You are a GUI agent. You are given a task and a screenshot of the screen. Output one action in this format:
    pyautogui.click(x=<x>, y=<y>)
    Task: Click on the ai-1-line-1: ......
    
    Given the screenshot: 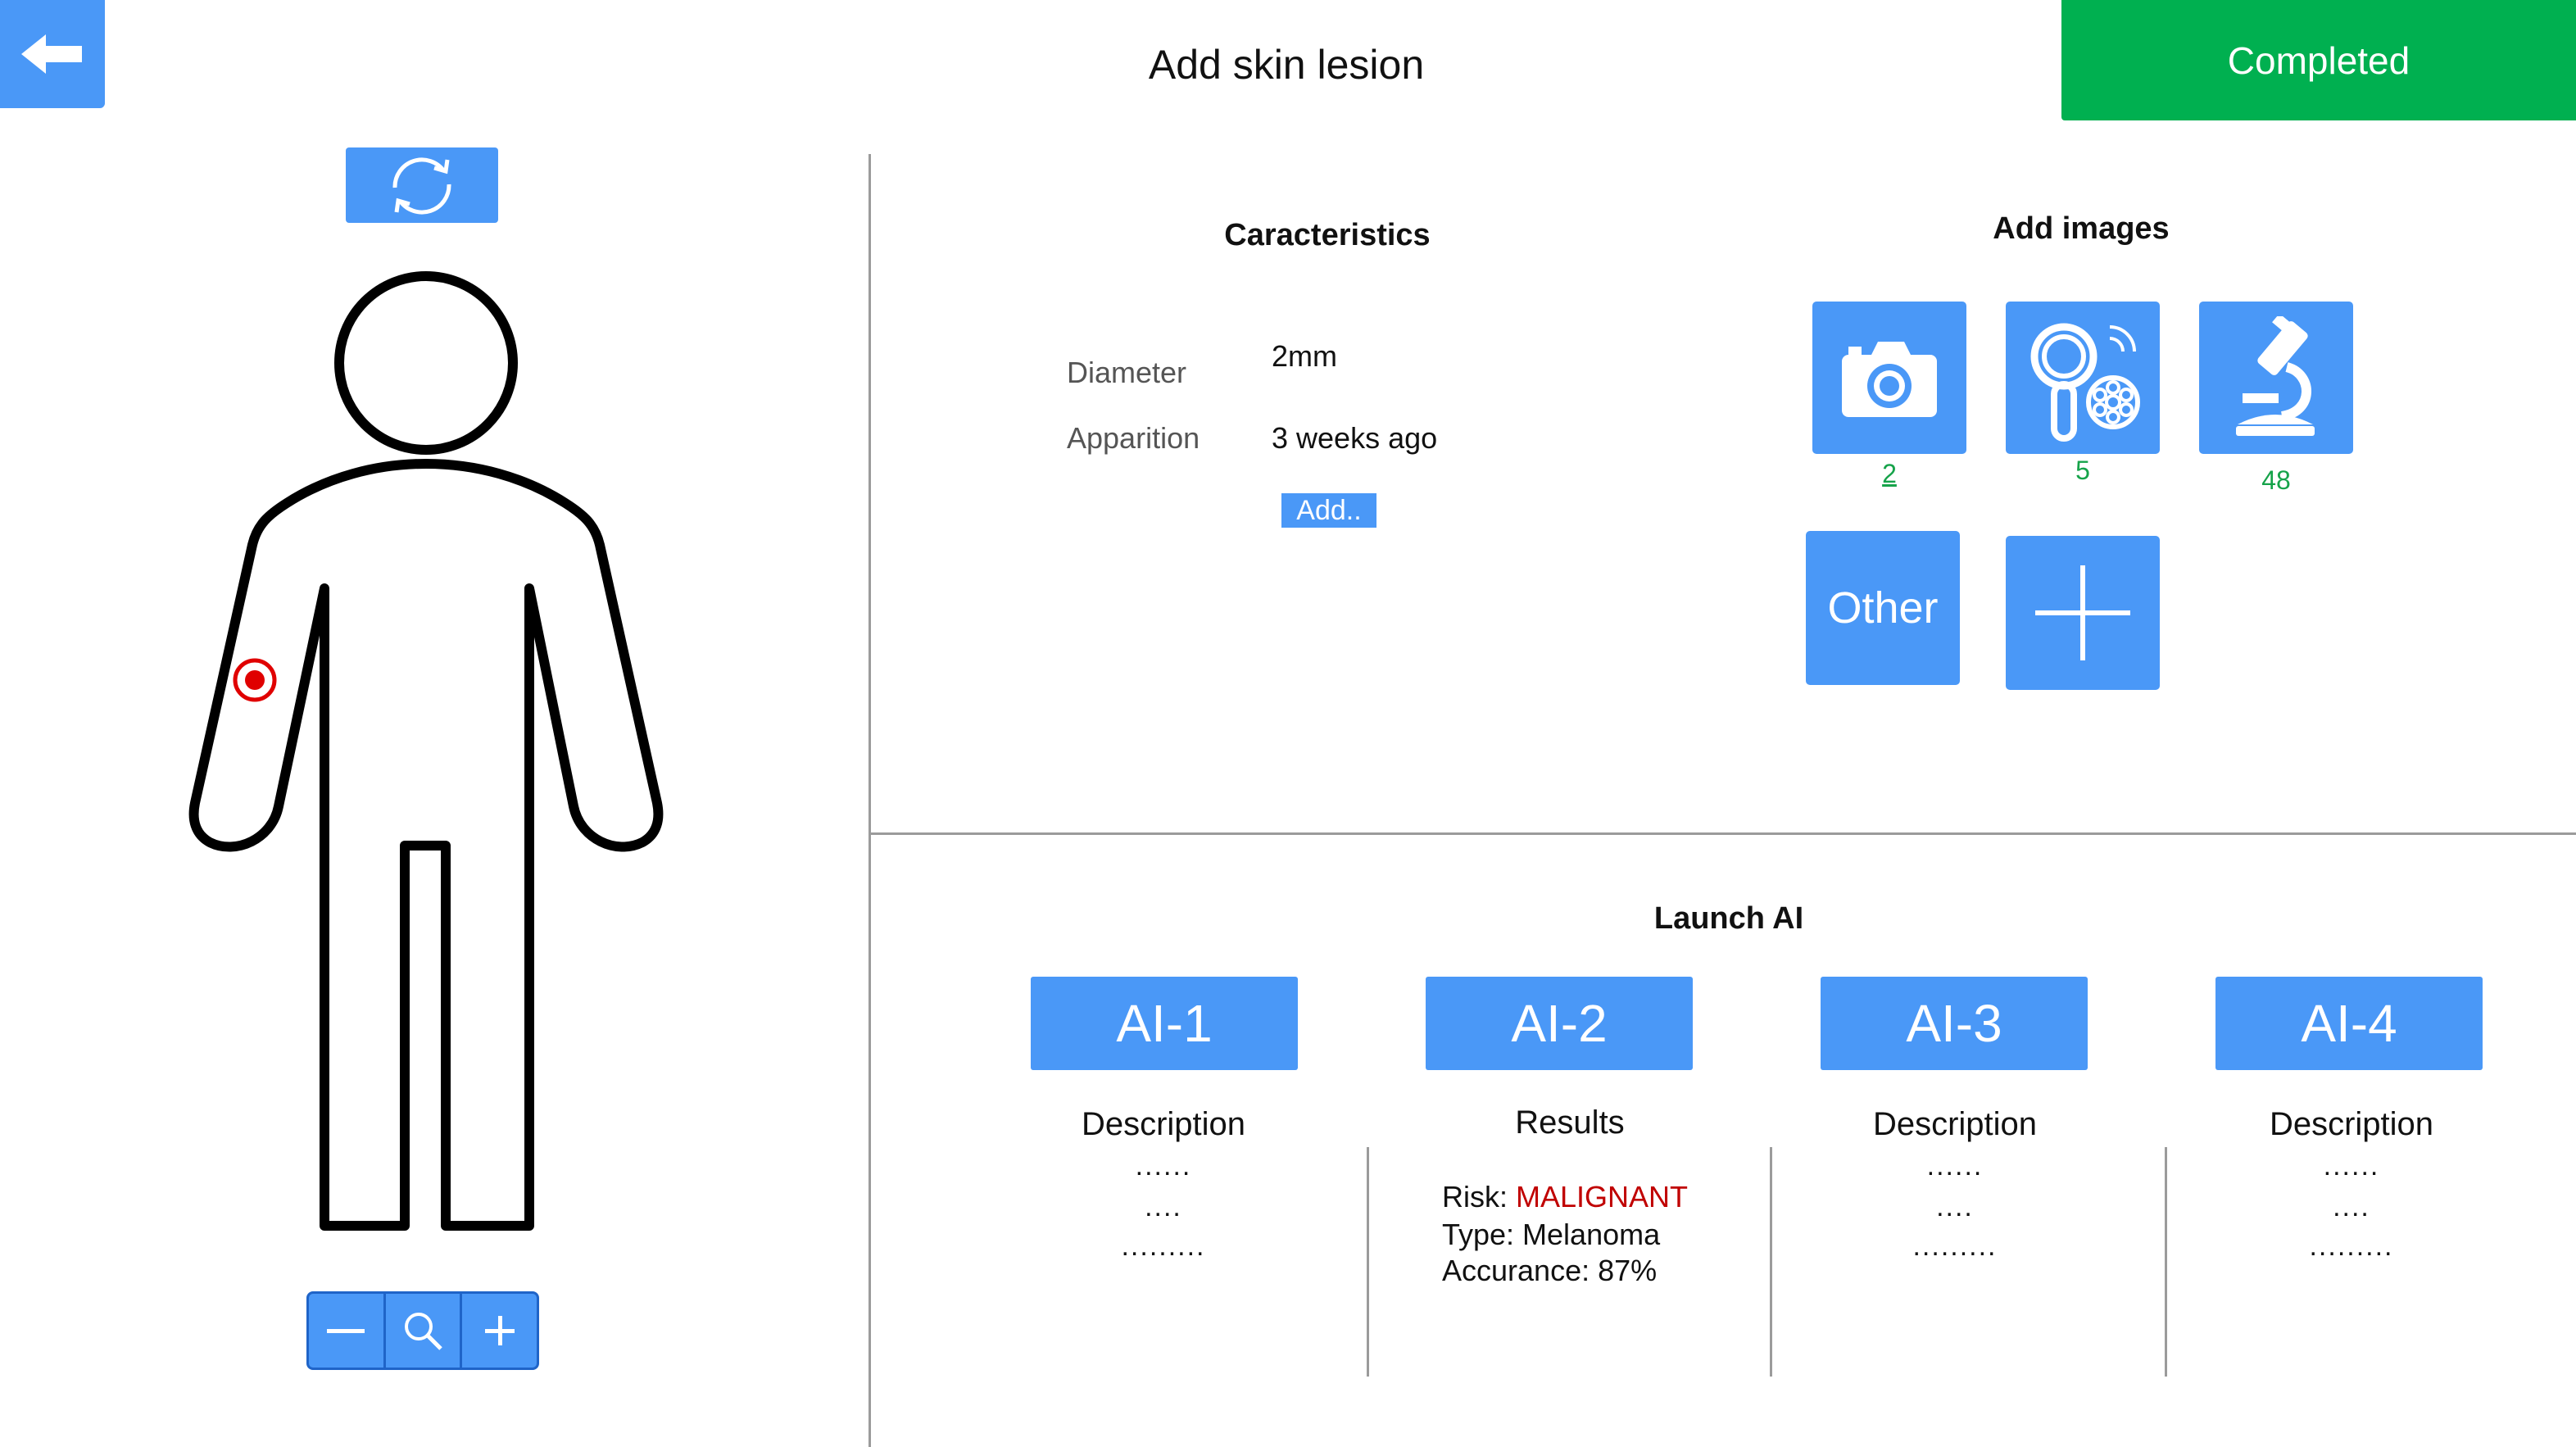 What is the action you would take?
    pyautogui.click(x=1163, y=1166)
    